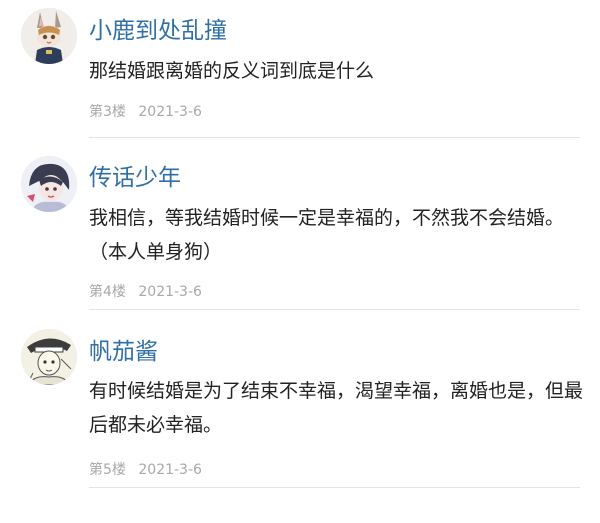 Image resolution: width=600 pixels, height=523 pixels. What do you see at coordinates (232, 71) in the screenshot?
I see `comment-line: 那结婚跟离婚的反义词到底是什么` at bounding box center [232, 71].